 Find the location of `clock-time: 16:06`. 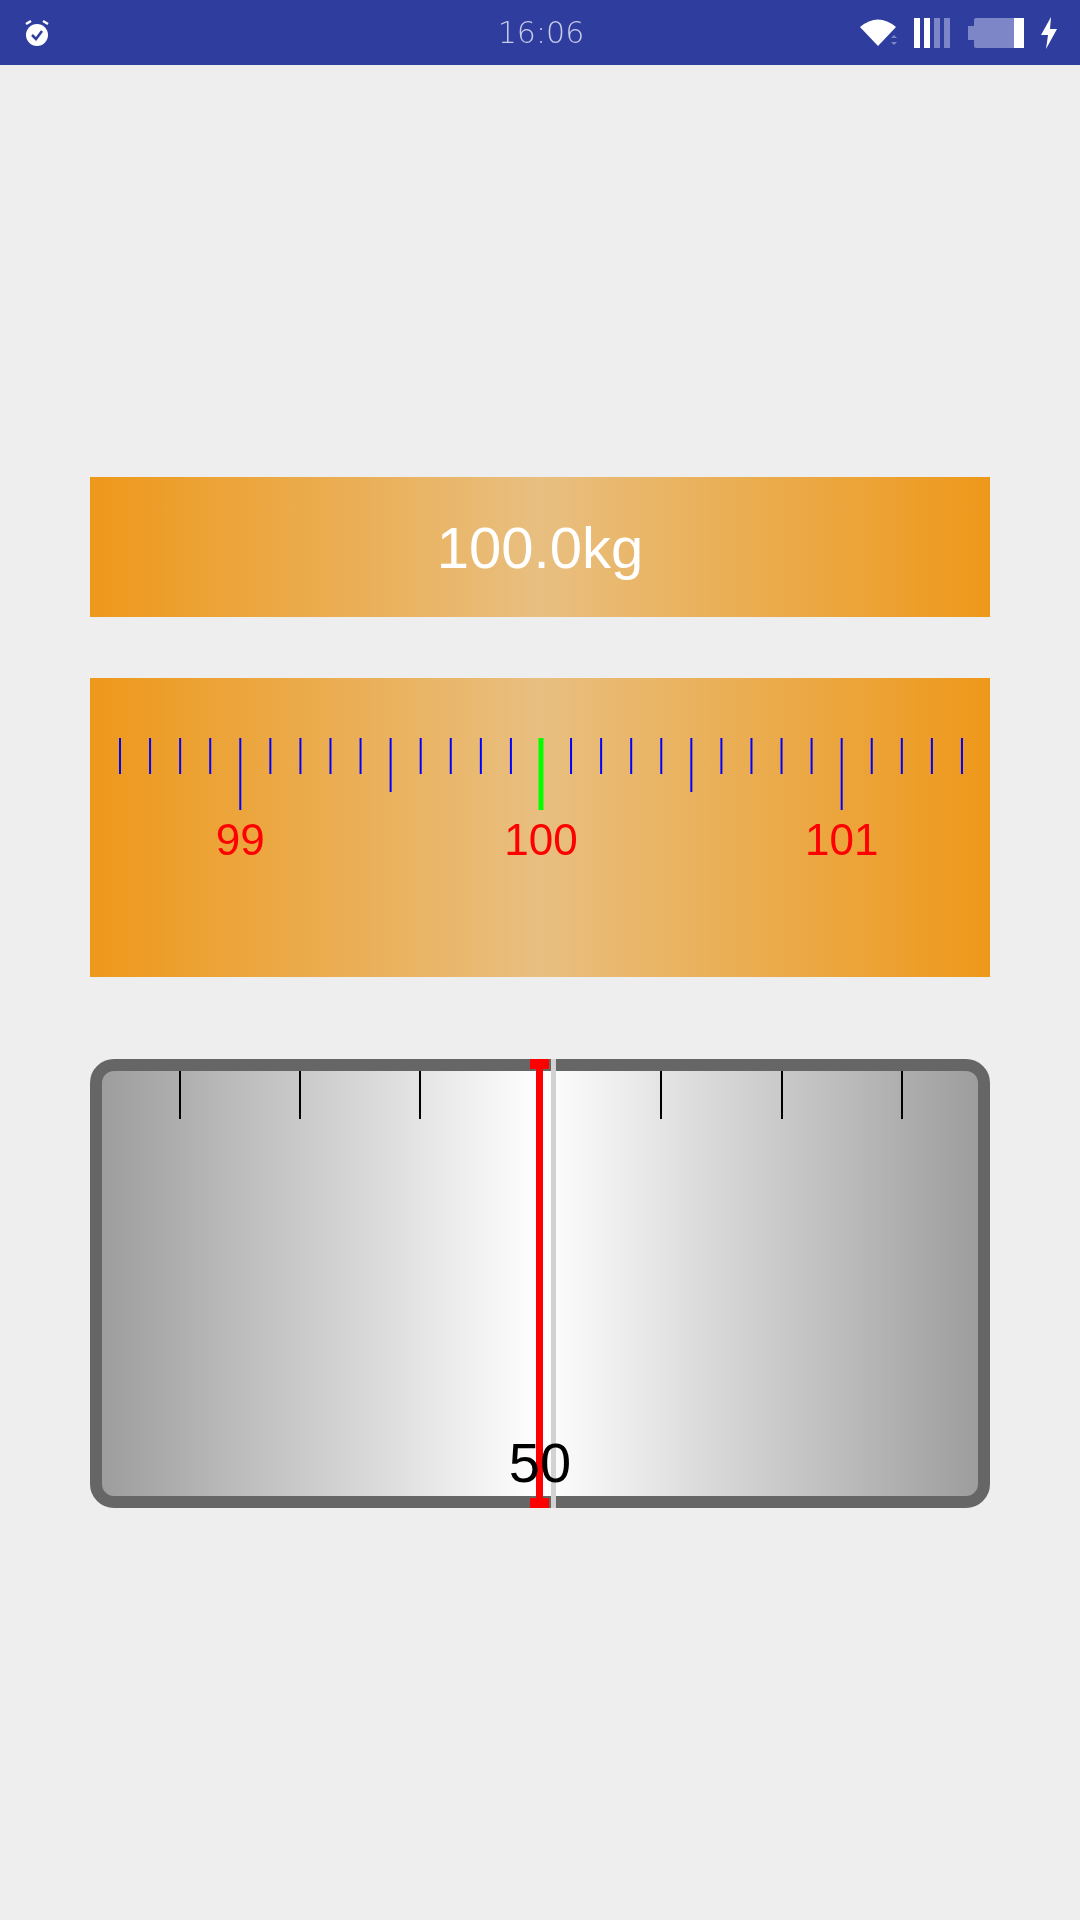

clock-time: 16:06 is located at coordinates (541, 33).